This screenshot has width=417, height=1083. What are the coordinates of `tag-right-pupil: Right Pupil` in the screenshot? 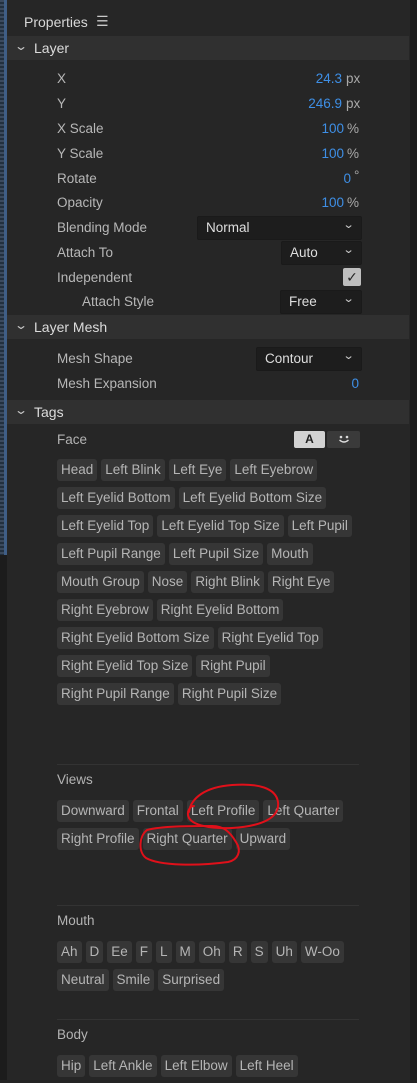 It's located at (233, 666).